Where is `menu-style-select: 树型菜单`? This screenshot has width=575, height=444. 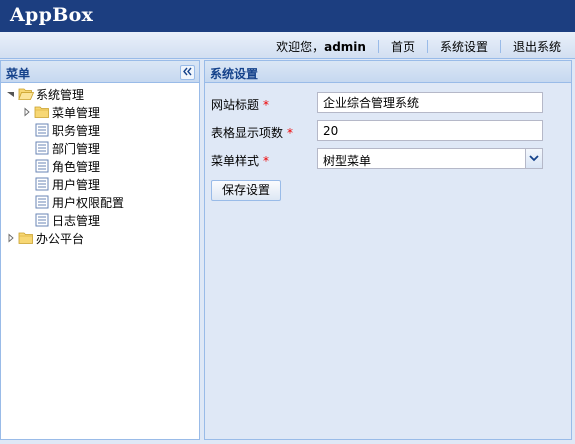 menu-style-select: 树型菜单 is located at coordinates (430, 158).